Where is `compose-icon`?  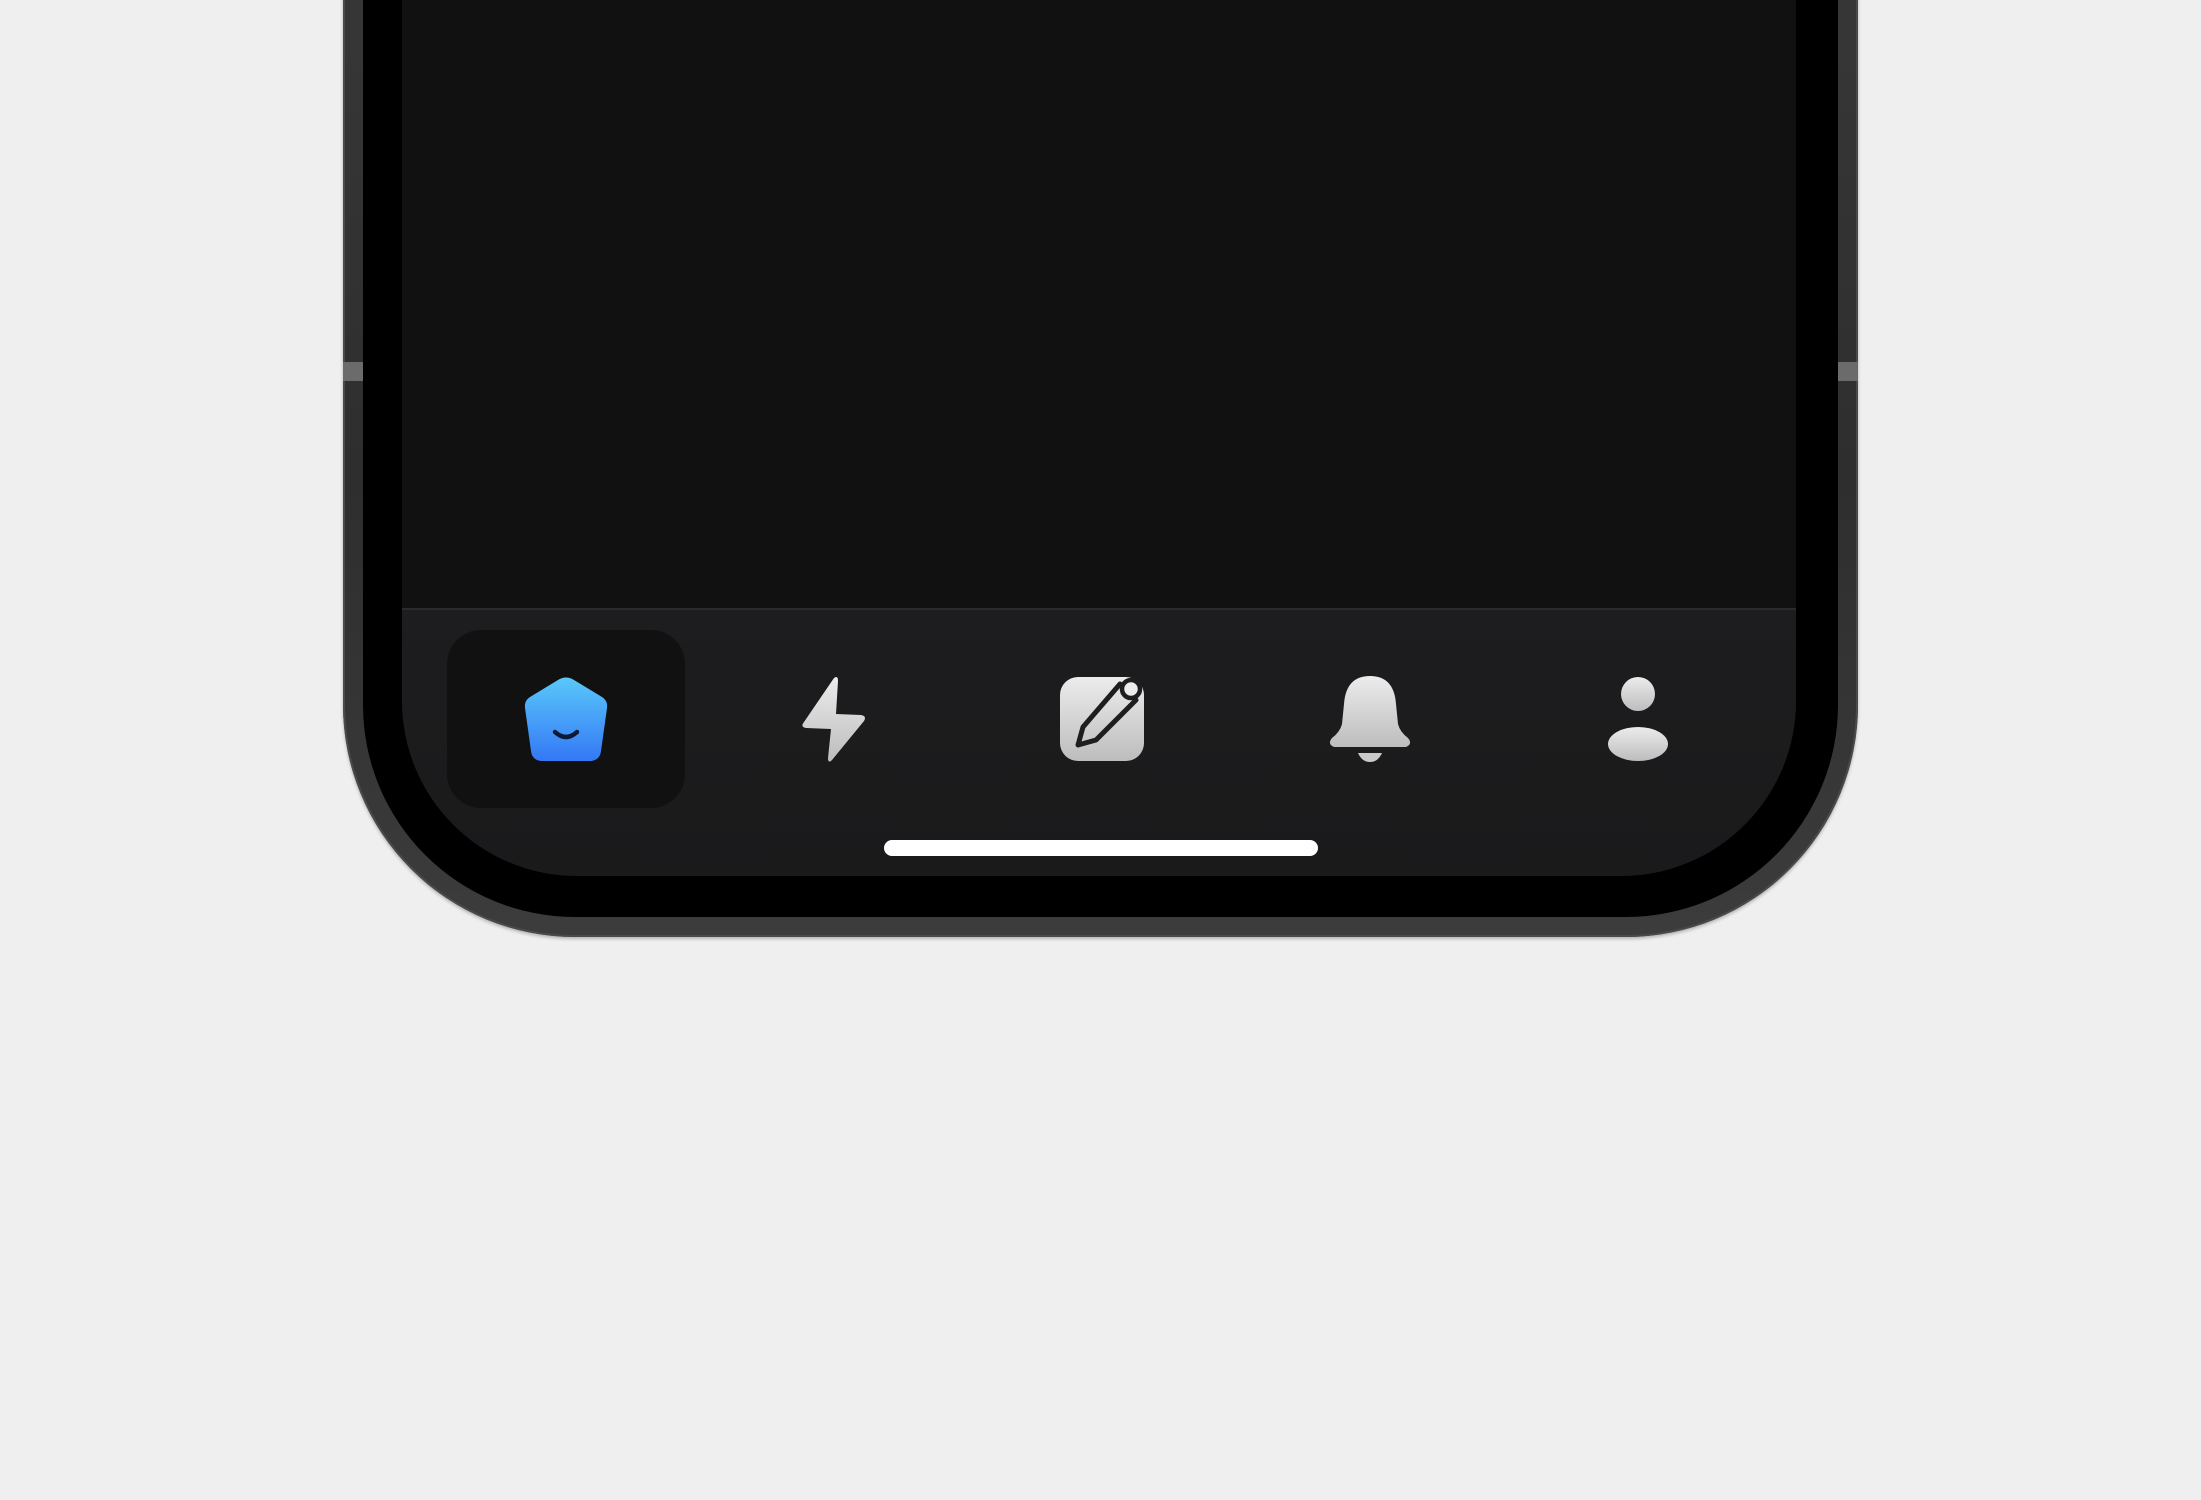
compose-icon is located at coordinates (1102, 719).